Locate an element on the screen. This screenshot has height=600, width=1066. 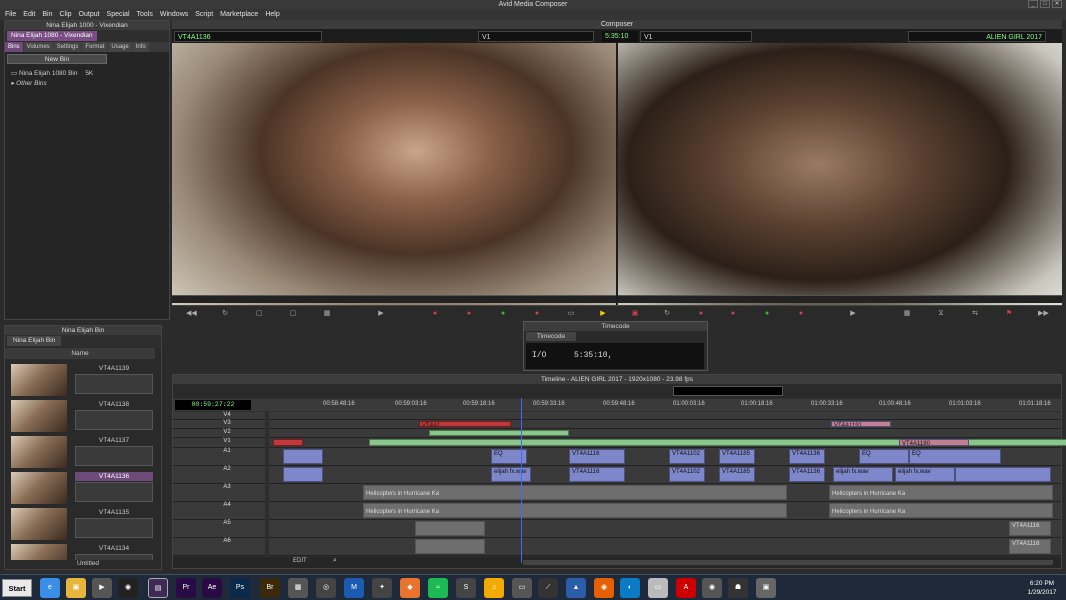
track-selector-source: V1 is located at coordinates (536, 36).